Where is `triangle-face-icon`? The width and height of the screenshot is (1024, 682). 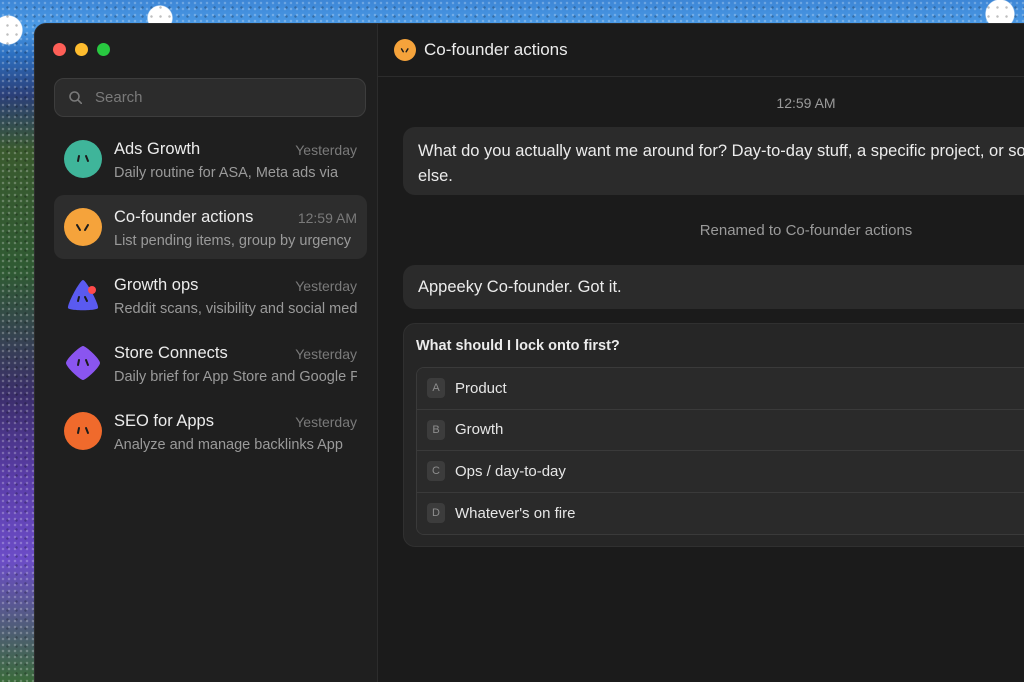 triangle-face-icon is located at coordinates (83, 295).